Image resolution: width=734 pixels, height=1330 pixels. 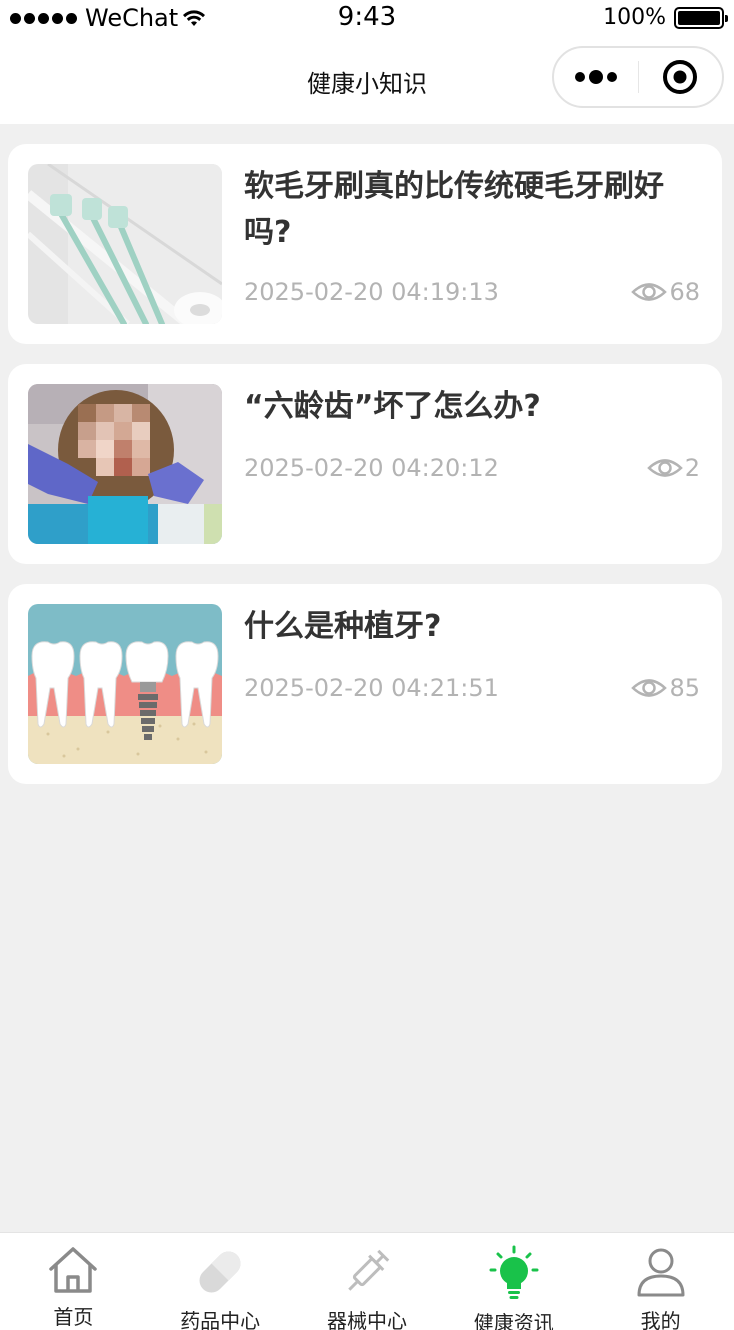 I want to click on article-views: 68, so click(x=665, y=292).